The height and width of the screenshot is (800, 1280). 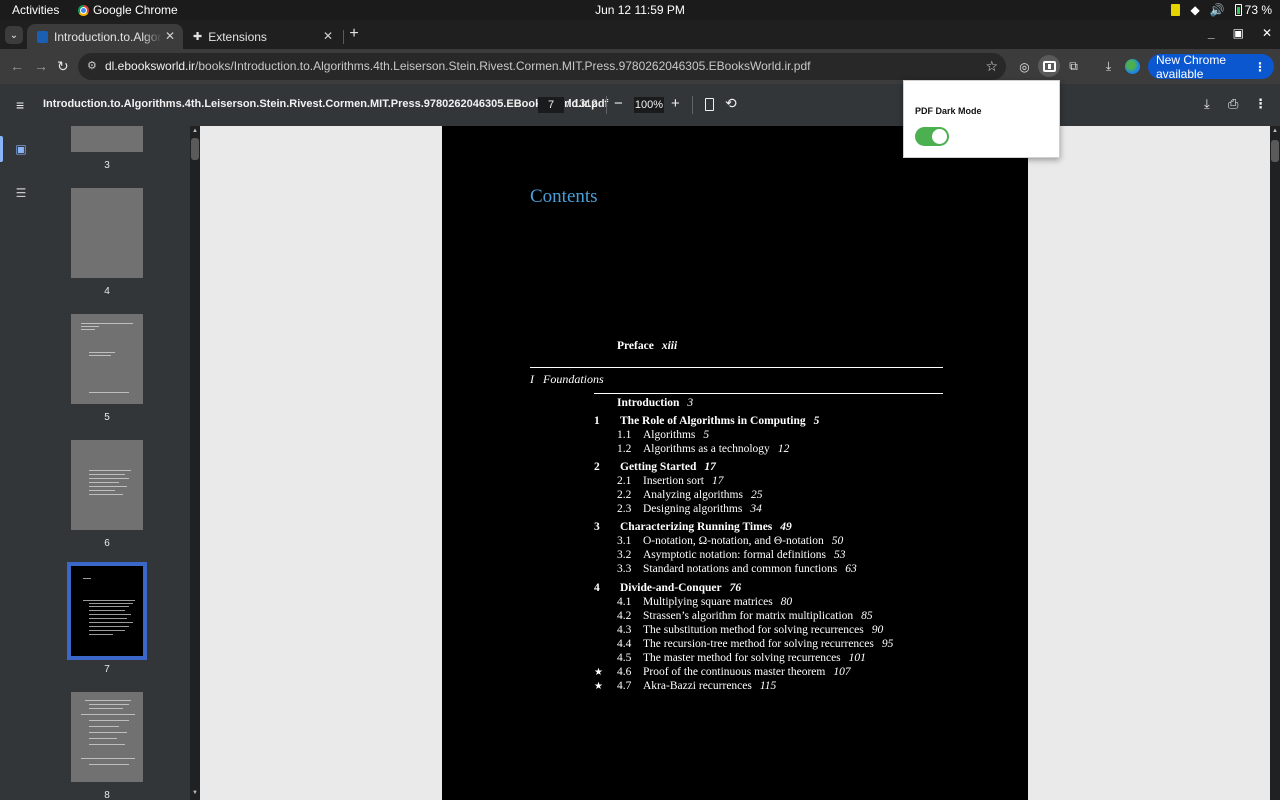 I want to click on volume-icon: 🔊, so click(x=1217, y=10).